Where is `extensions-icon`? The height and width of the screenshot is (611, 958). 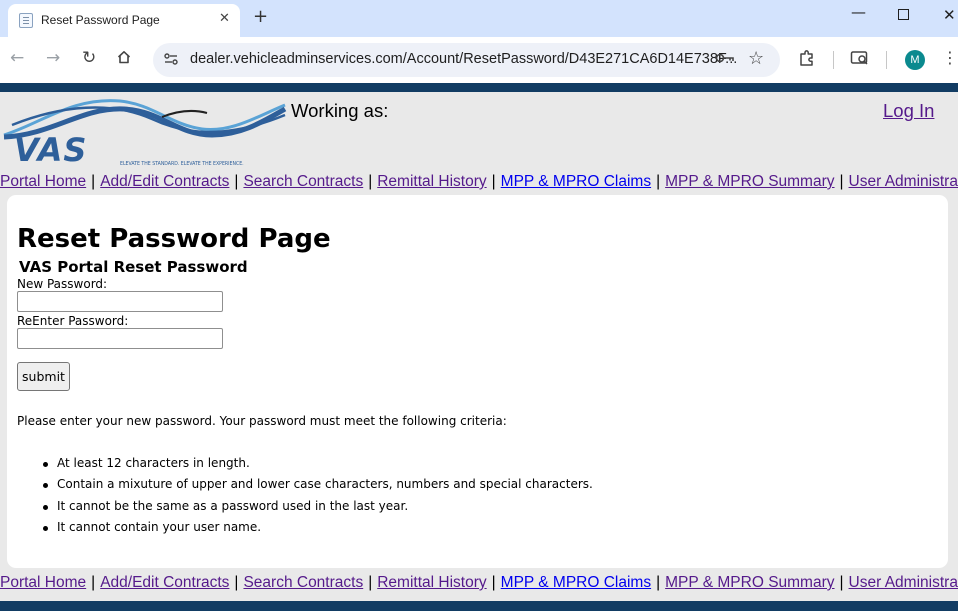 extensions-icon is located at coordinates (807, 58).